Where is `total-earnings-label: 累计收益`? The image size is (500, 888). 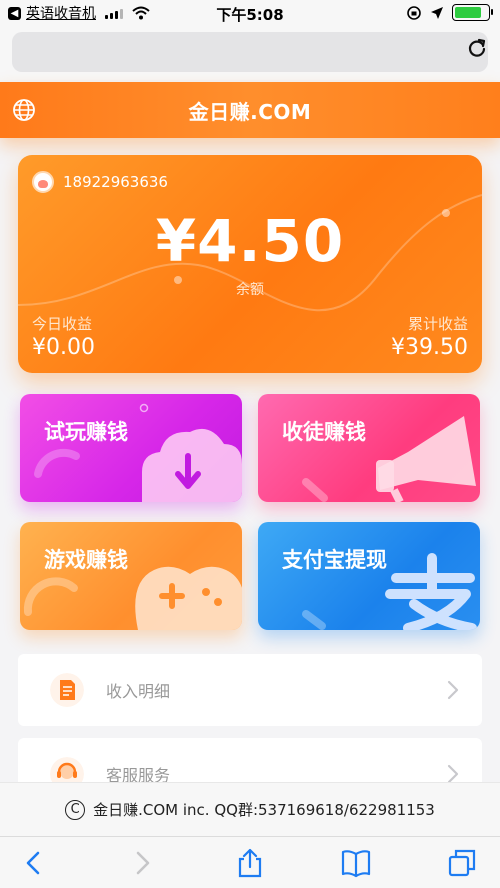
total-earnings-label: 累计收益 is located at coordinates (437, 324).